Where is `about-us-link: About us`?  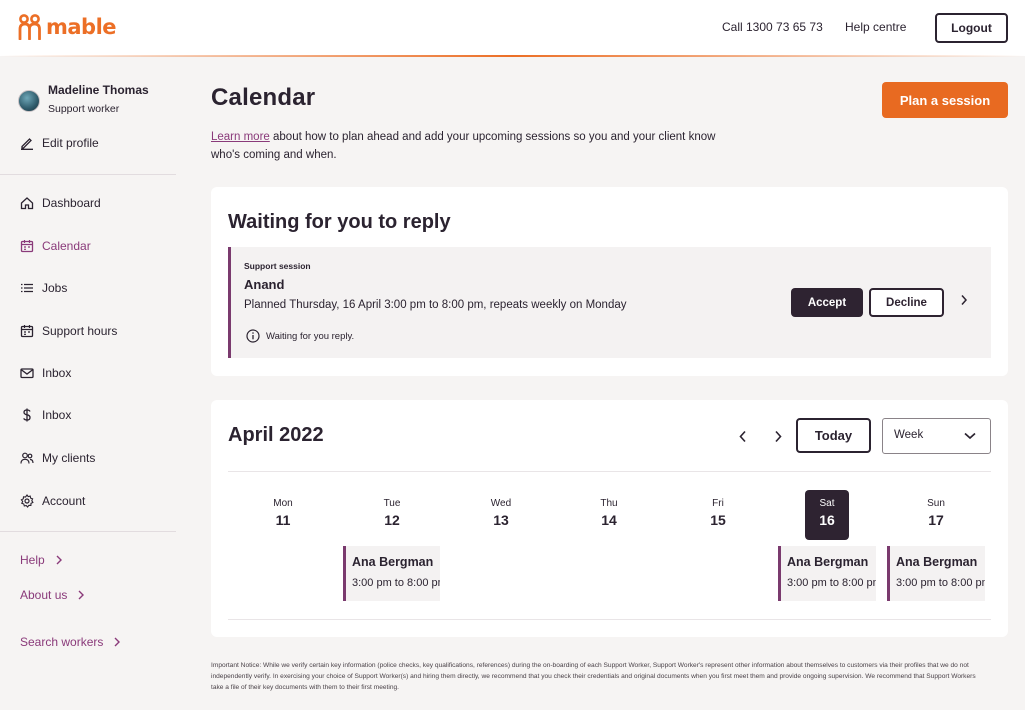
about-us-link: About us is located at coordinates (52, 595).